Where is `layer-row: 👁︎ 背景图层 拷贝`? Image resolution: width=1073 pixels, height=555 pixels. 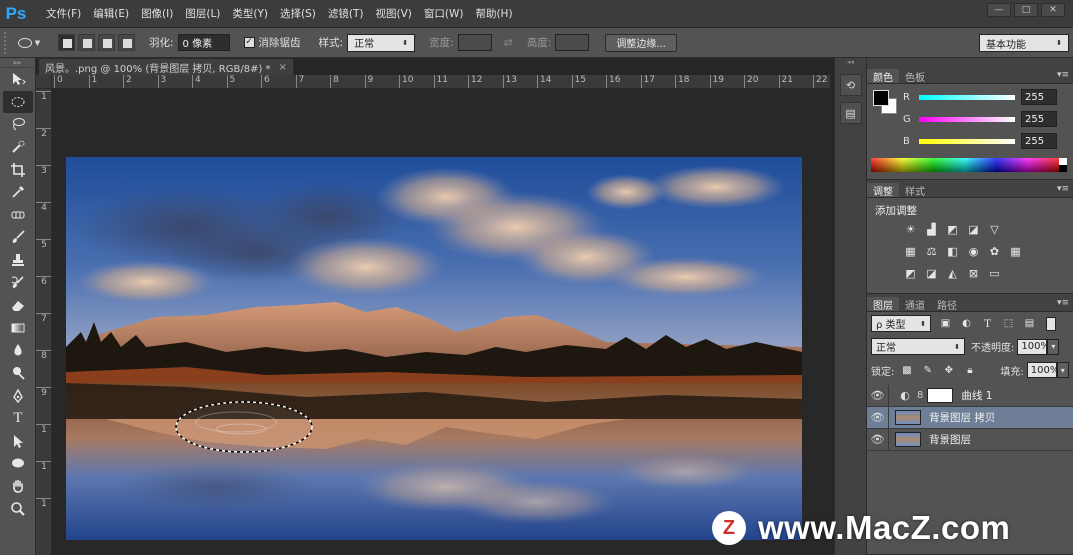 layer-row: 👁︎ 背景图层 拷贝 is located at coordinates (970, 417).